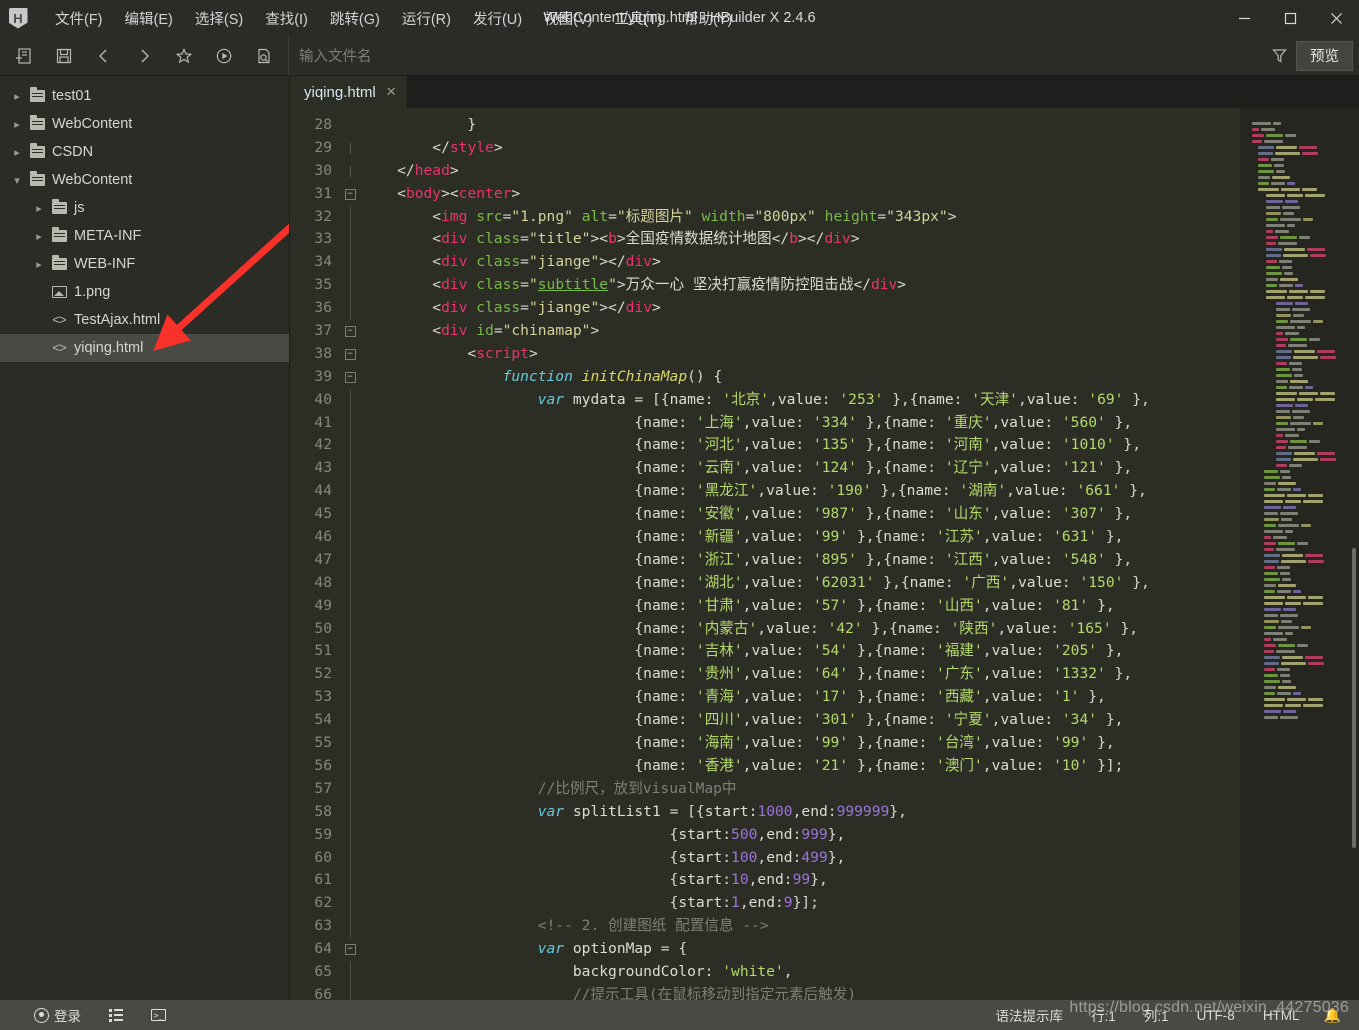 Image resolution: width=1359 pixels, height=1030 pixels. Describe the element at coordinates (64, 56) in the screenshot. I see `save-icon` at that location.